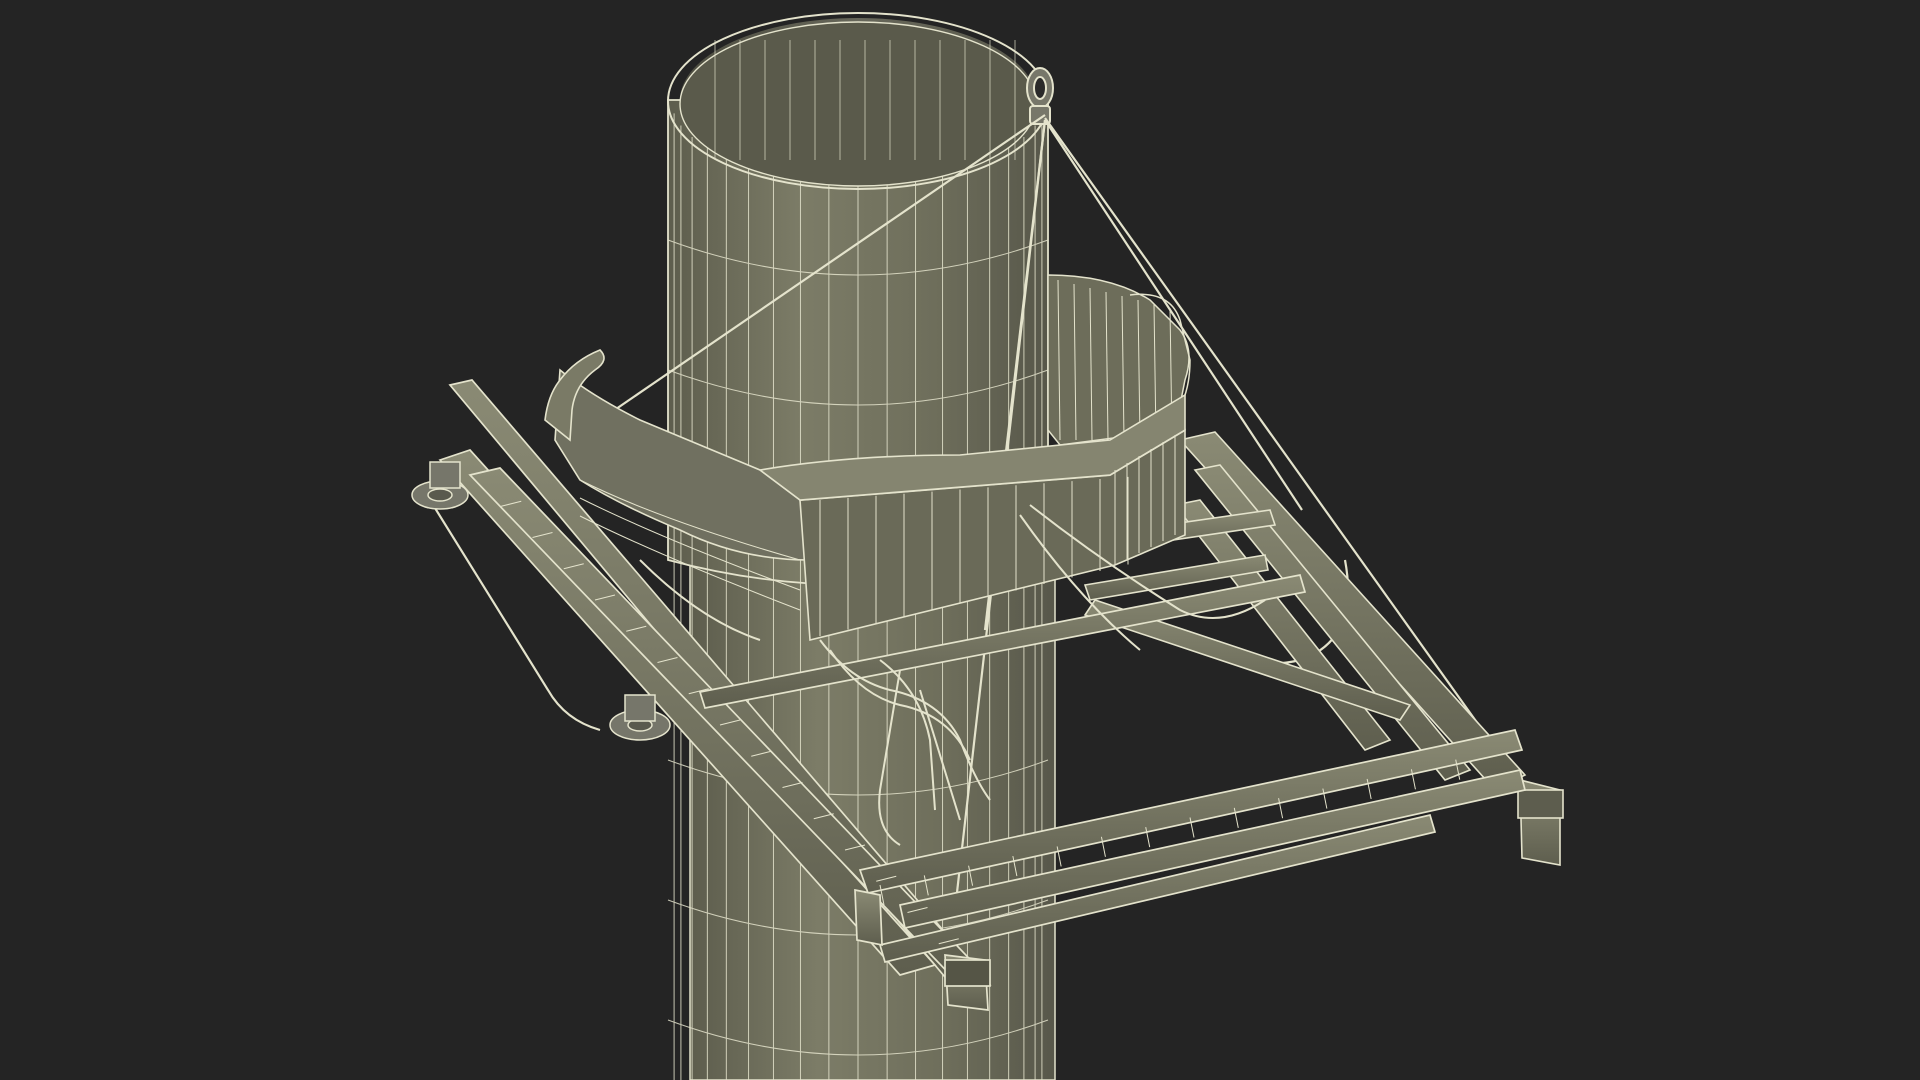 This screenshot has height=1080, width=1920. What do you see at coordinates (1040, 96) in the screenshot?
I see `lifting-lug` at bounding box center [1040, 96].